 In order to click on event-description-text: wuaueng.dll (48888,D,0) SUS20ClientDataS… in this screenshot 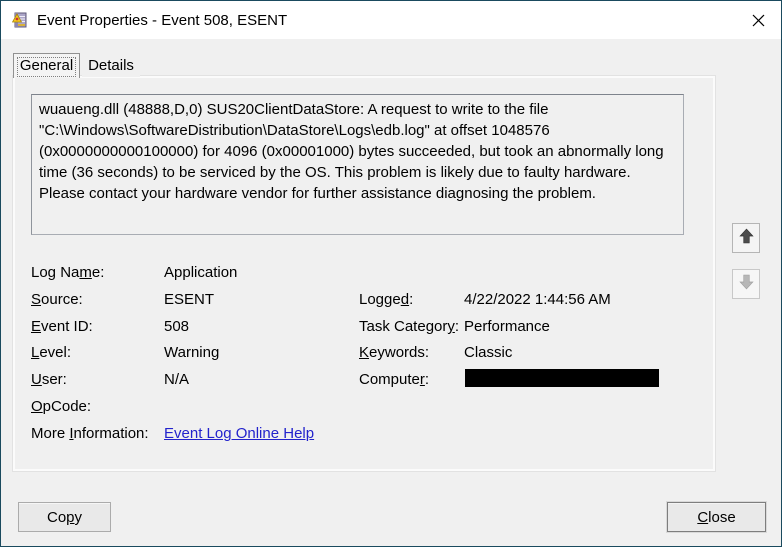, I will do `click(351, 151)`.